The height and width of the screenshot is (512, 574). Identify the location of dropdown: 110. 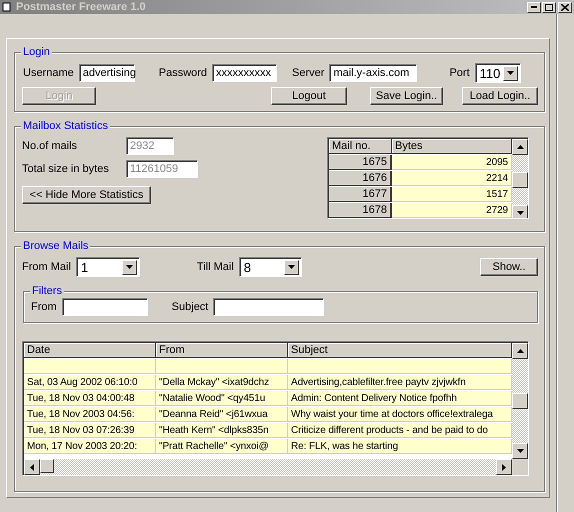
(497, 73).